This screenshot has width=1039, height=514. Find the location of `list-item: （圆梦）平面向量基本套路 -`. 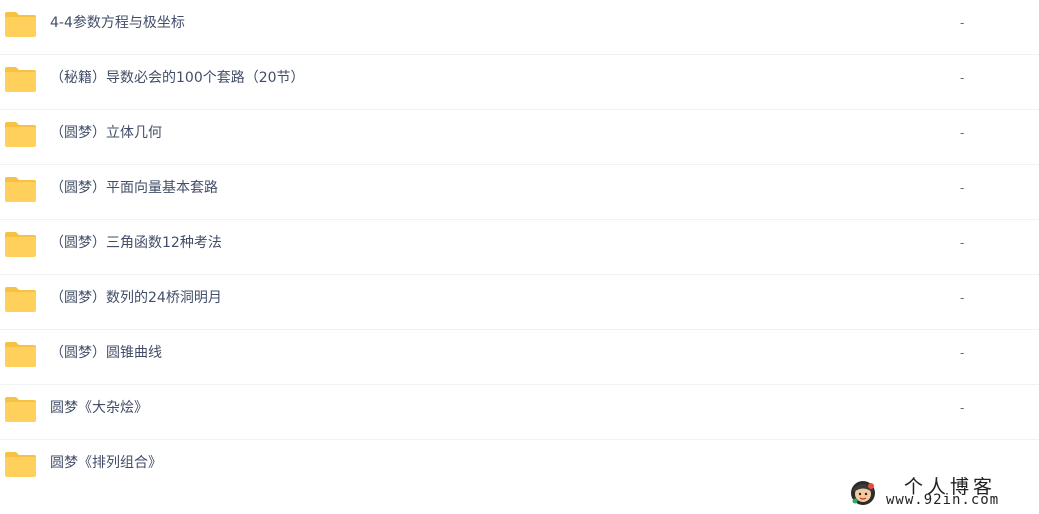

list-item: （圆梦）平面向量基本套路 - is located at coordinates (519, 192).